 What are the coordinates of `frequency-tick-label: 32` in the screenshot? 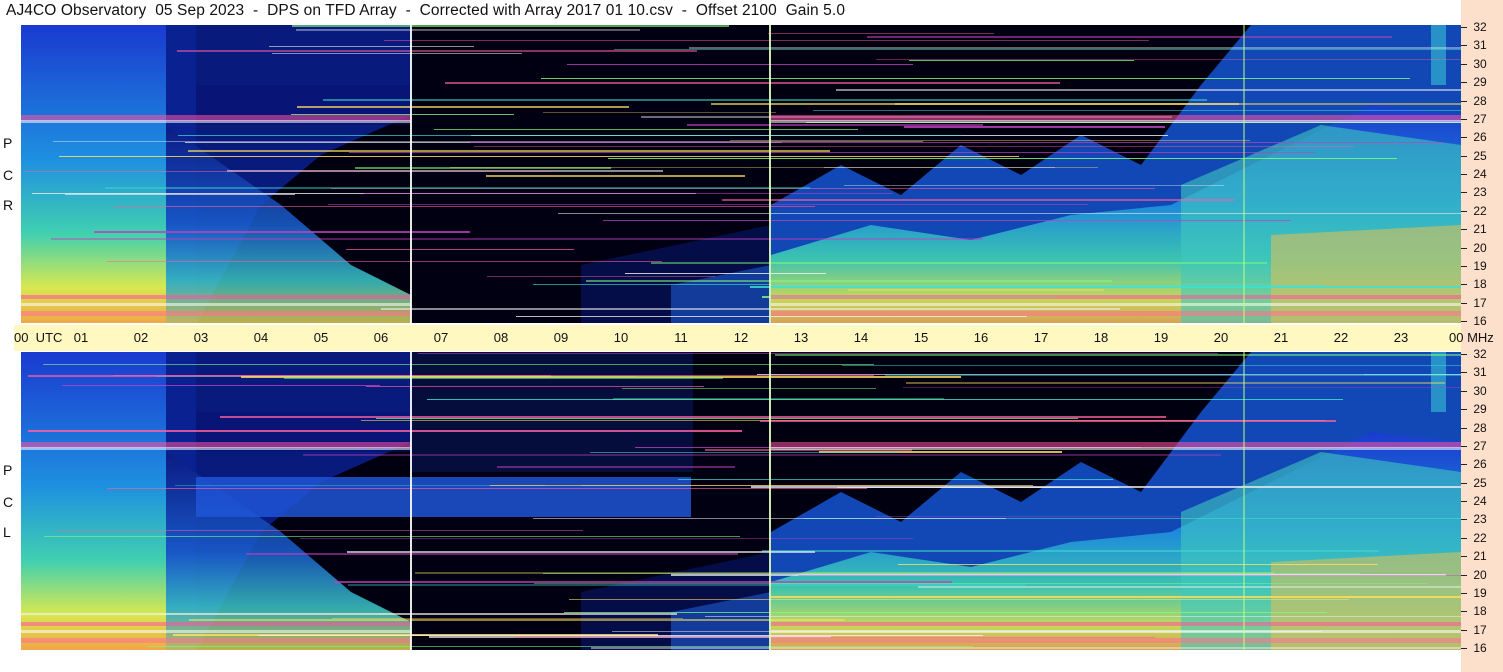 It's located at (1480, 354).